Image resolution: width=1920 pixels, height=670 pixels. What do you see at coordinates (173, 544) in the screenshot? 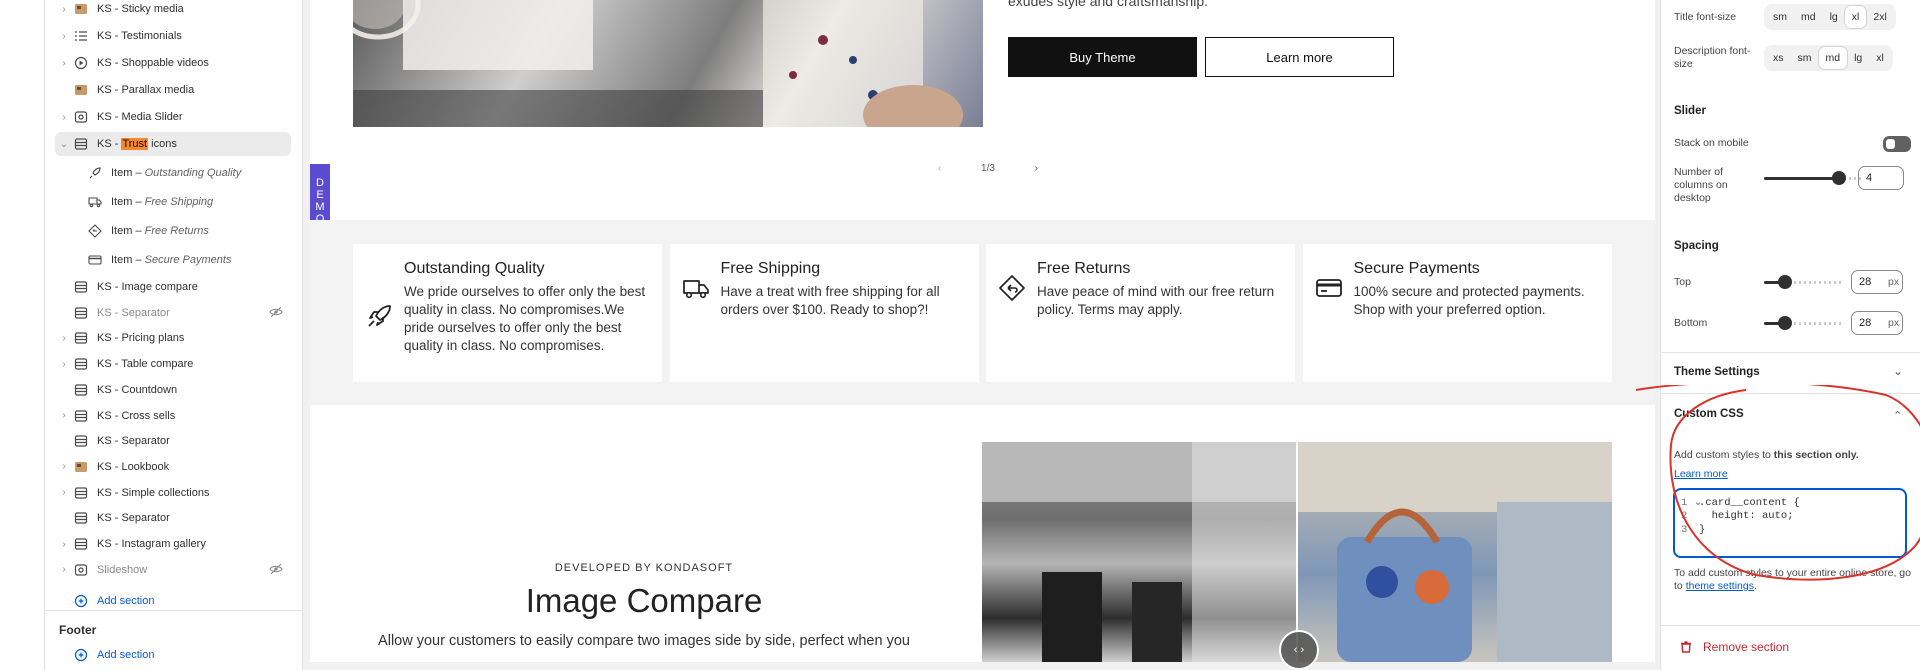
I see `sidebar-section-item: › KS - Instagram gallery` at bounding box center [173, 544].